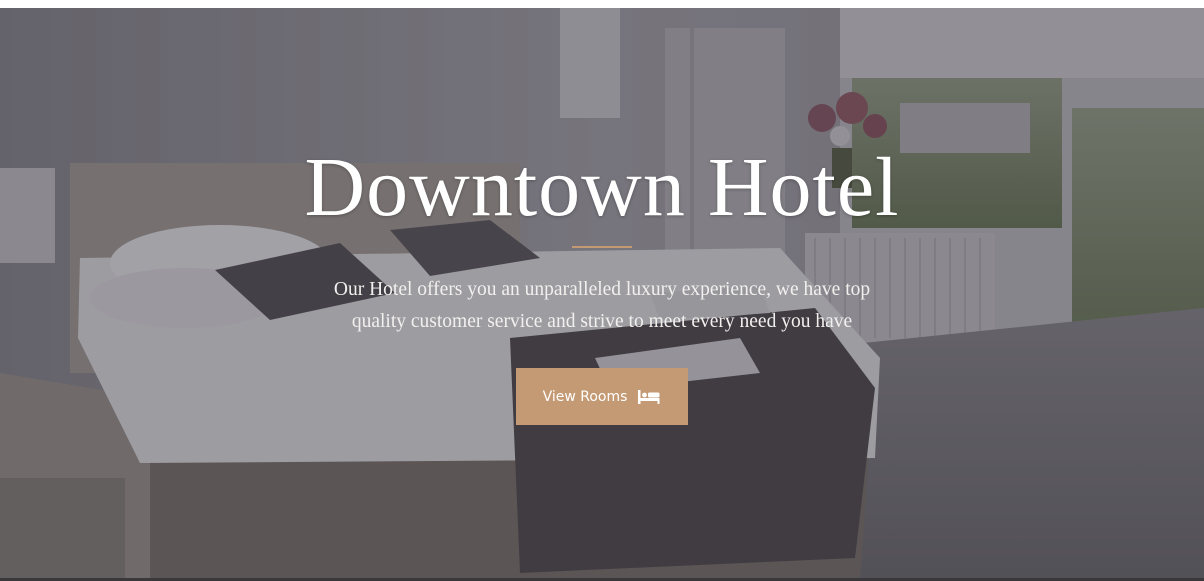  Describe the element at coordinates (649, 397) in the screenshot. I see `bed-icon` at that location.